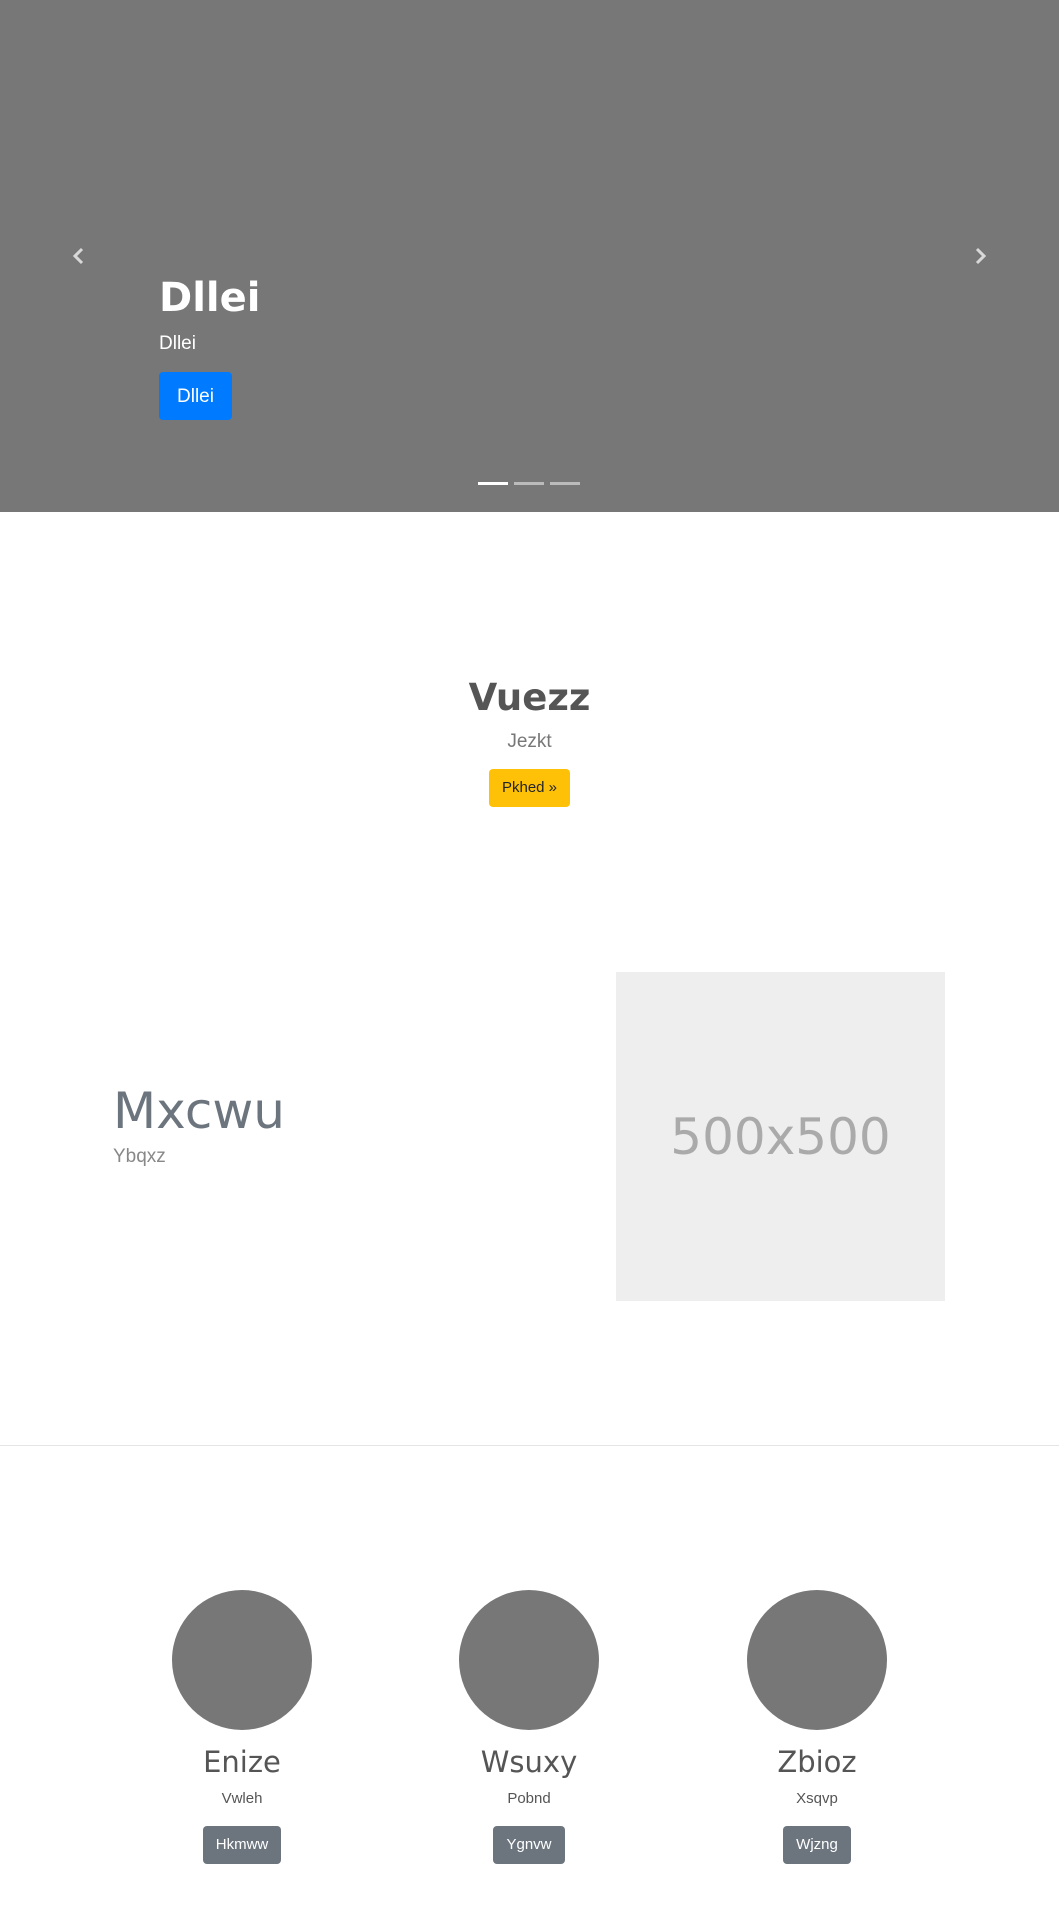  I want to click on column-2-avatar, so click(529, 1660).